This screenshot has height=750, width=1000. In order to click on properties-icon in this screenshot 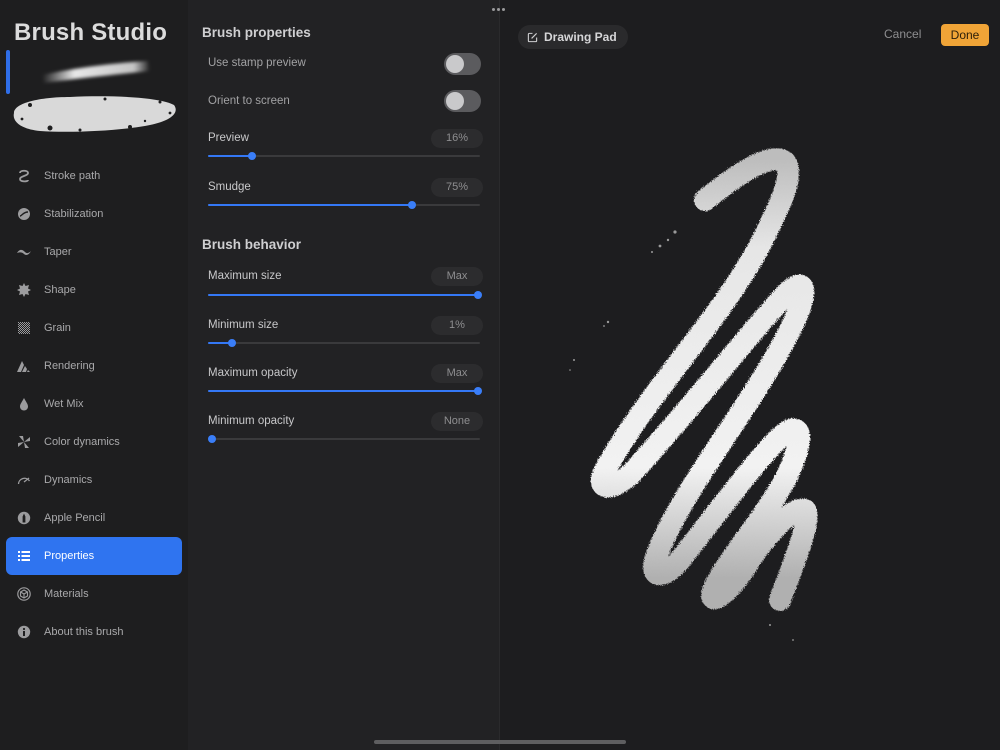, I will do `click(24, 556)`.